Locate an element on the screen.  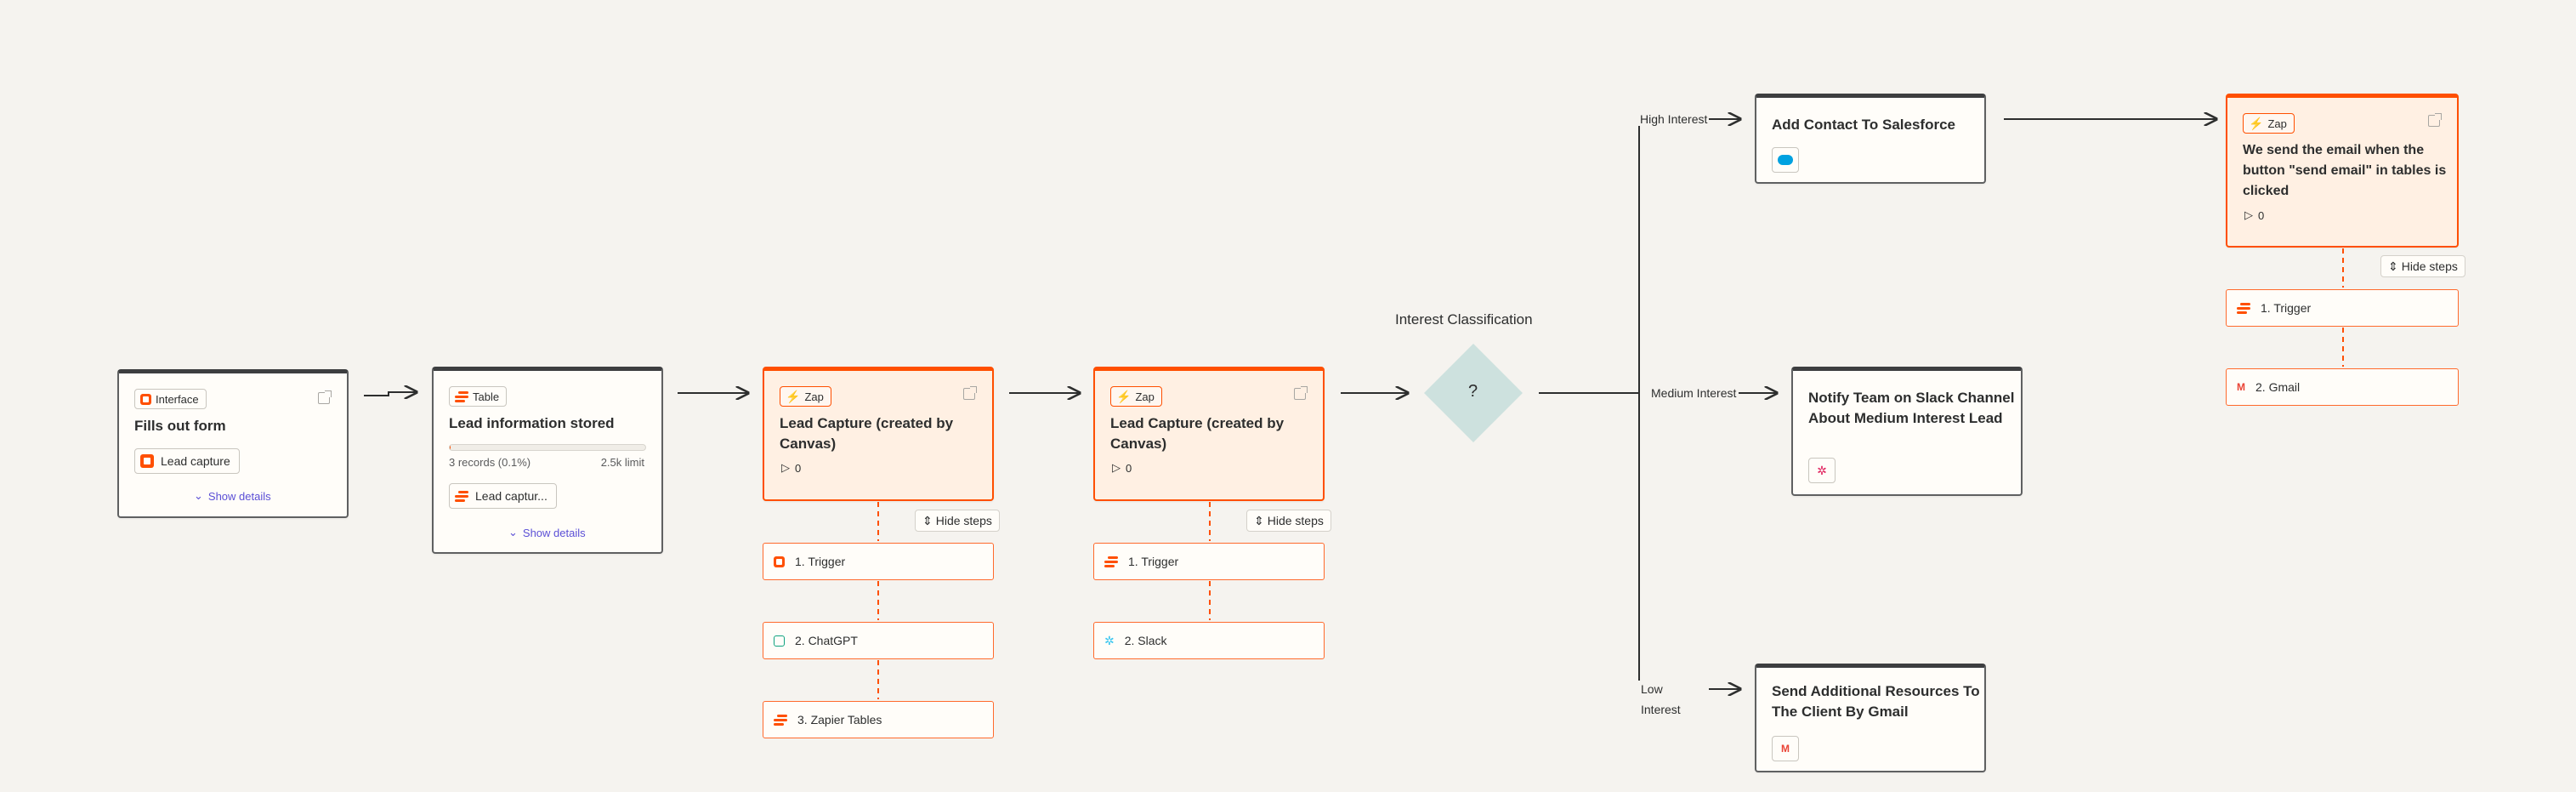
record-count: 3 records (0.1%) is located at coordinates (490, 462).